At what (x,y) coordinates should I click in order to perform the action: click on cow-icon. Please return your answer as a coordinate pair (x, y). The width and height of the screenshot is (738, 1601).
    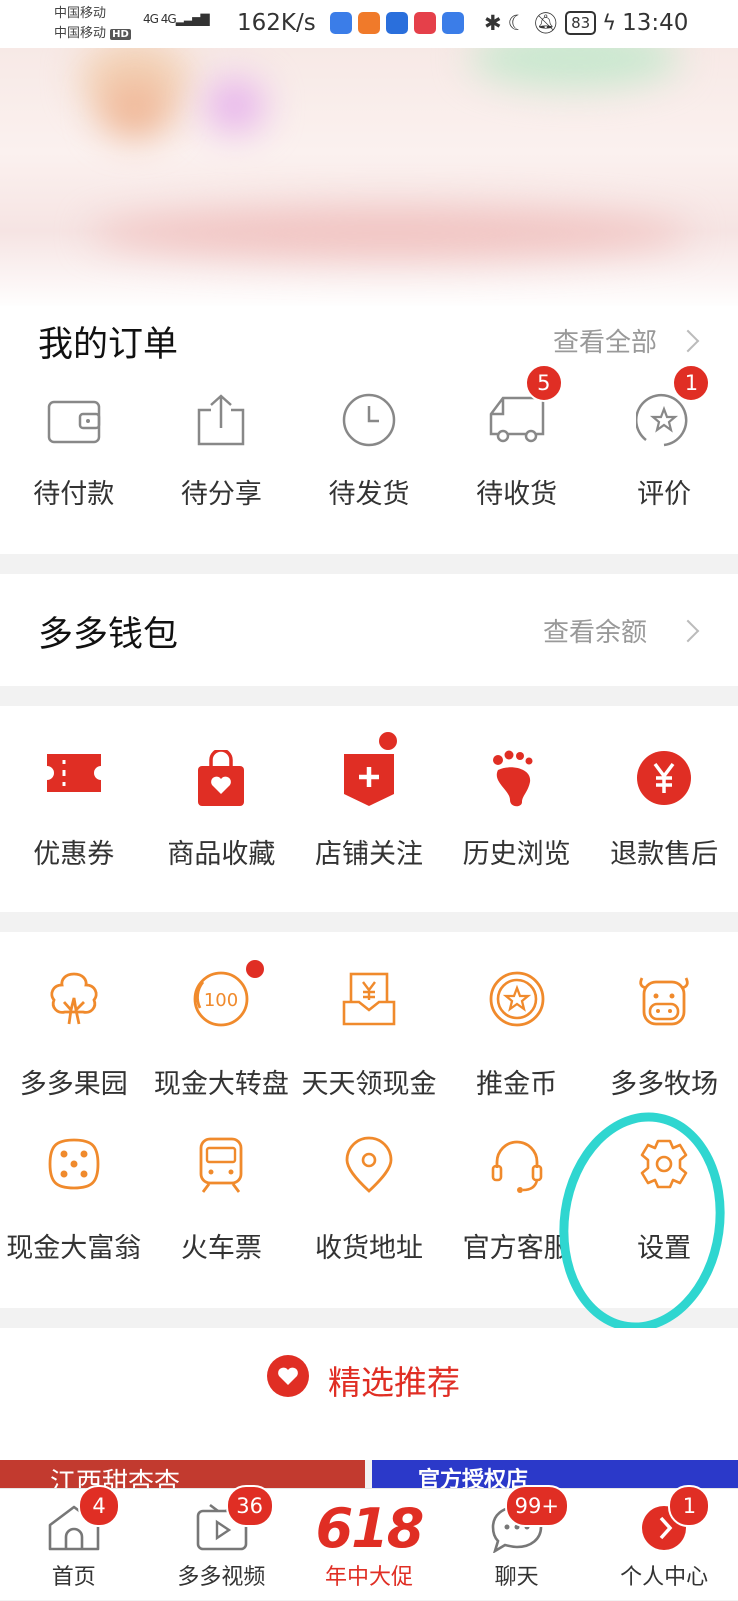
    Looking at the image, I should click on (664, 1001).